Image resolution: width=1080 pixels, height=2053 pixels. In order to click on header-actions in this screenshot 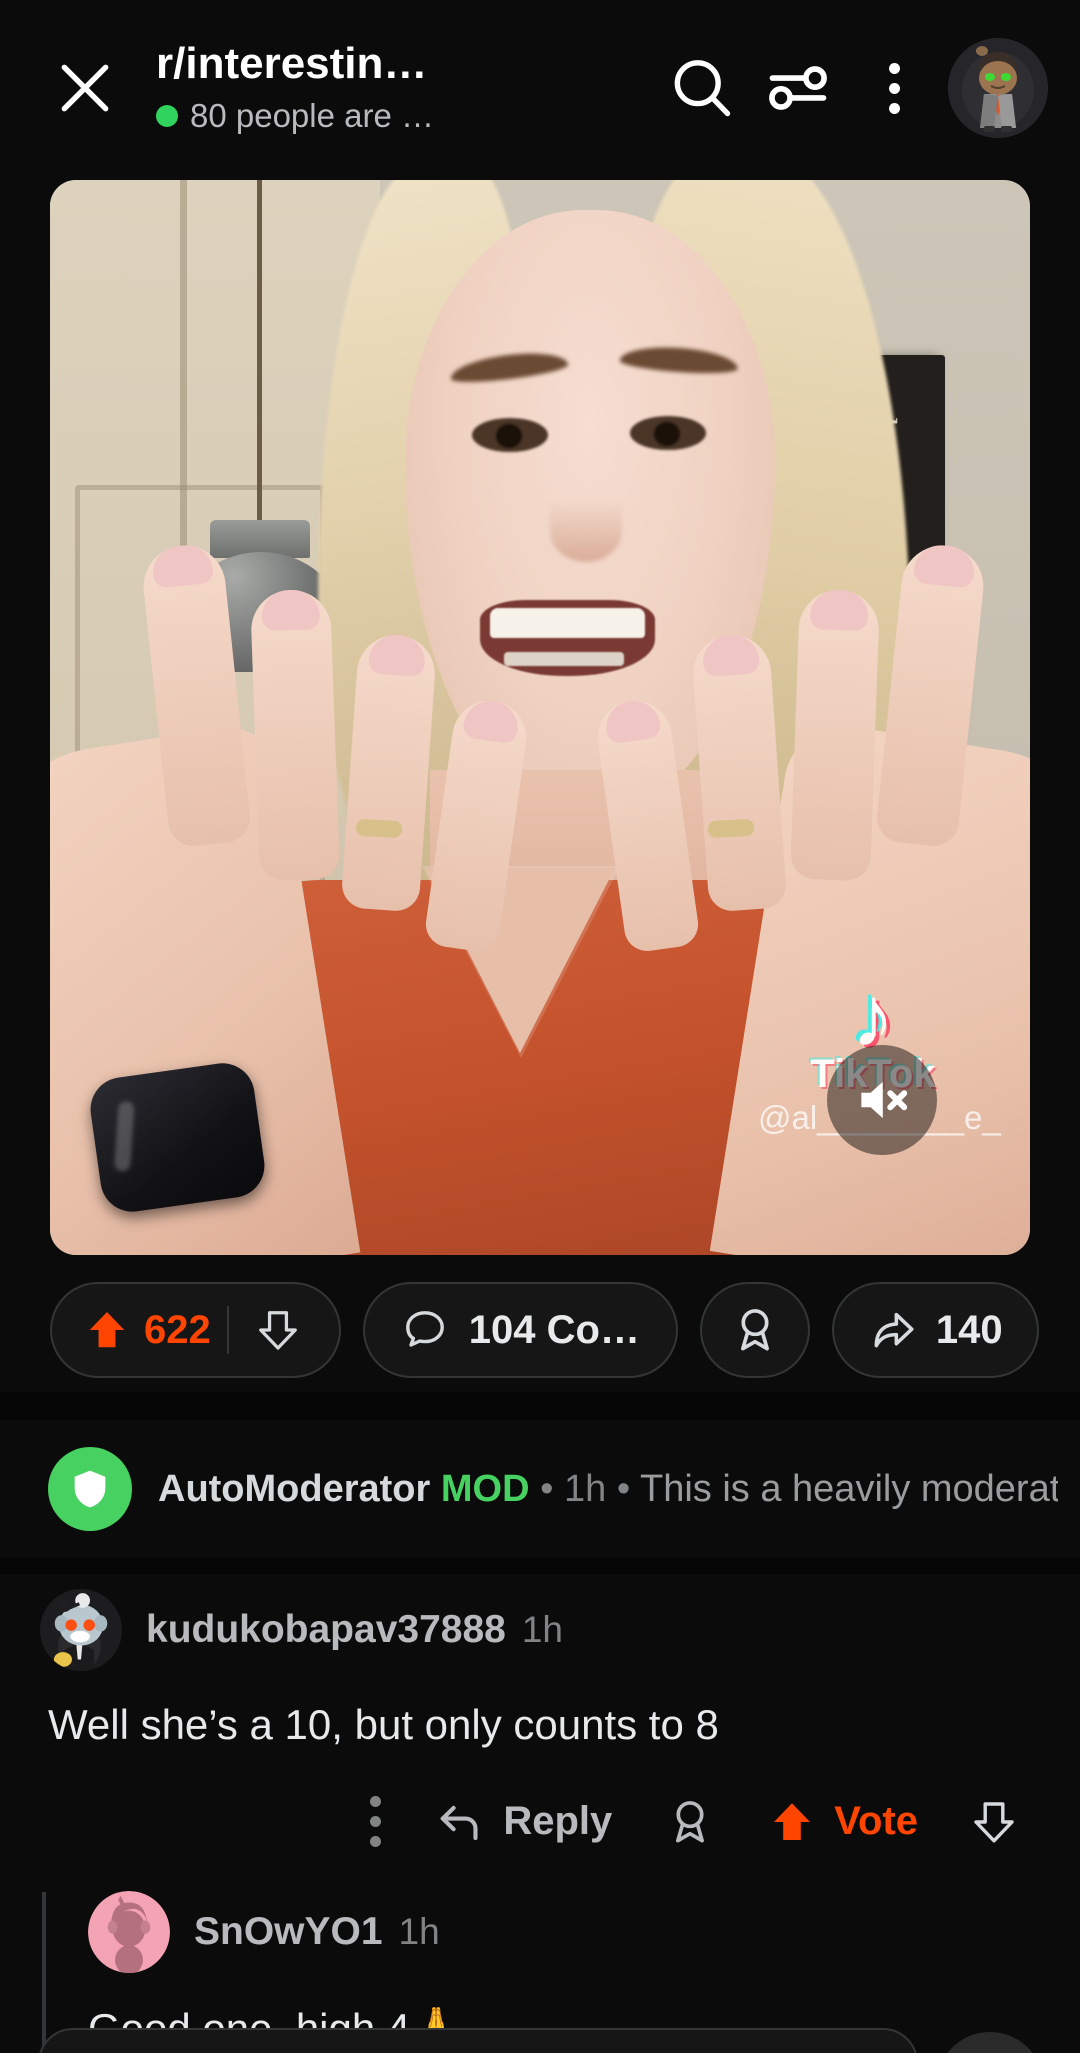, I will do `click(867, 88)`.